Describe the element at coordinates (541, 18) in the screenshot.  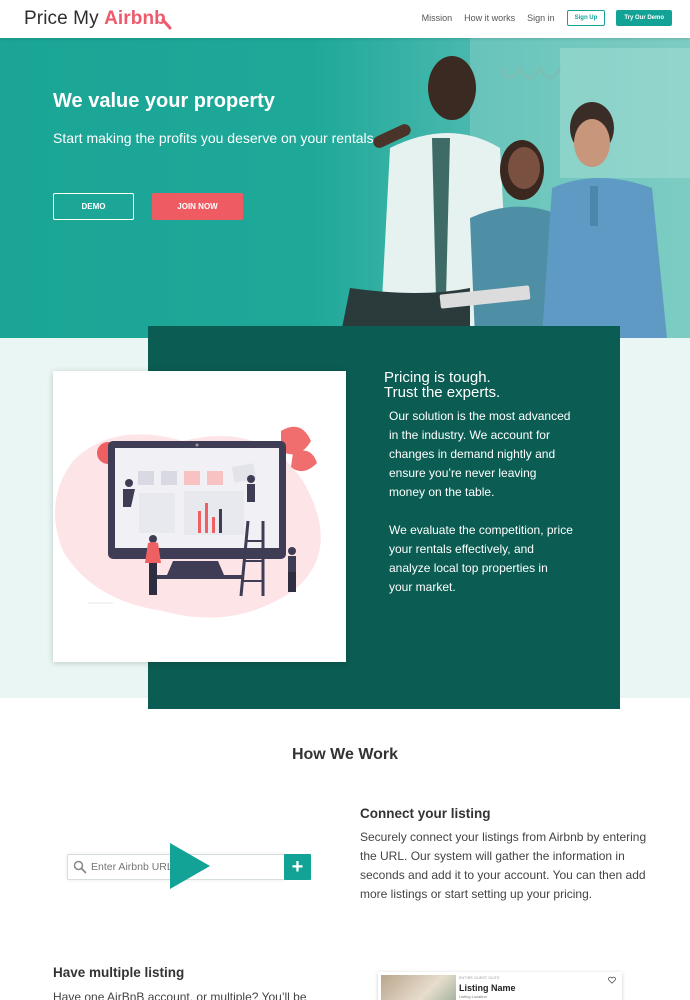
I see `nav-link-sign-in: Sign in` at that location.